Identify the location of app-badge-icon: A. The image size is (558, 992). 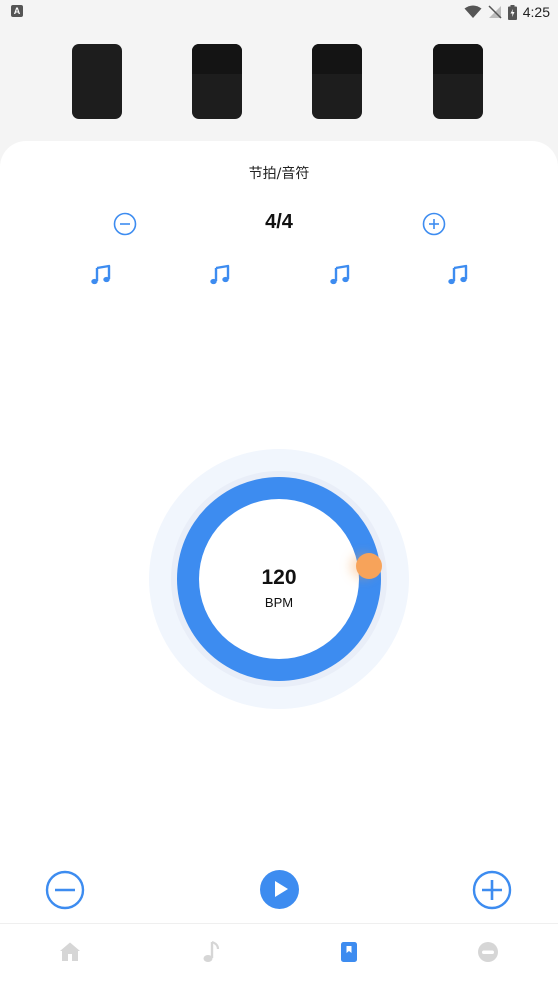
(17, 11).